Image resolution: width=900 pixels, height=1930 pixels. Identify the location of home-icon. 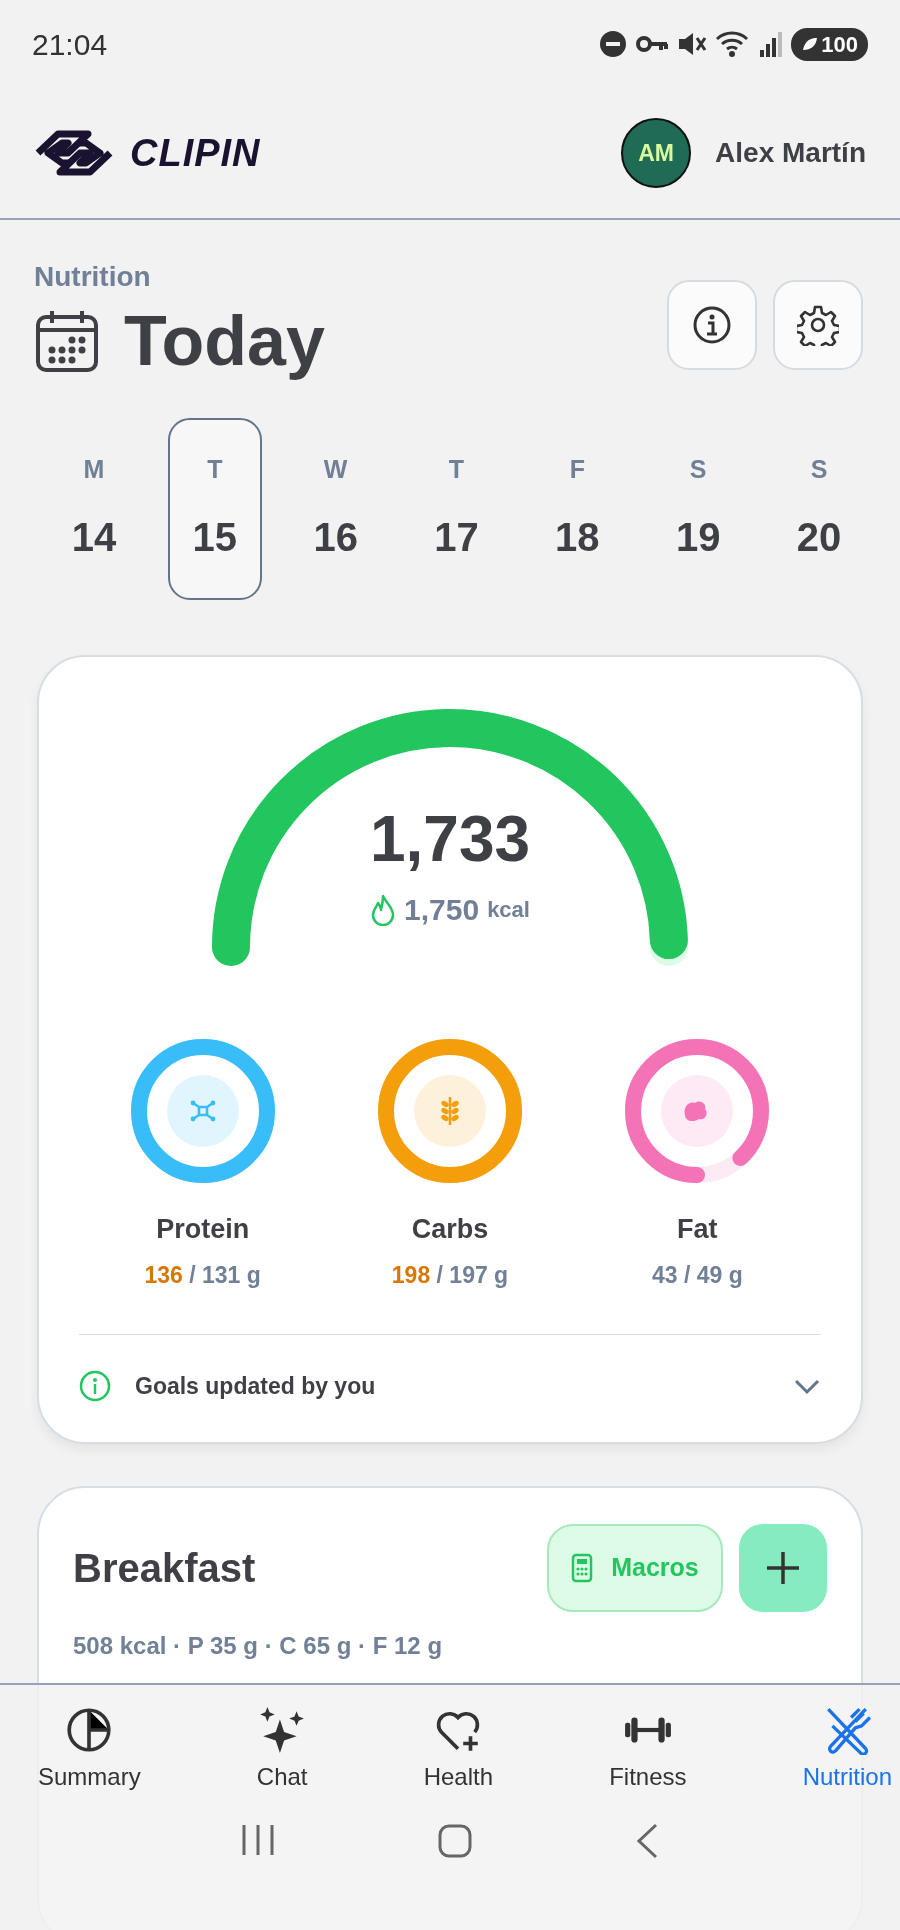
(455, 1841).